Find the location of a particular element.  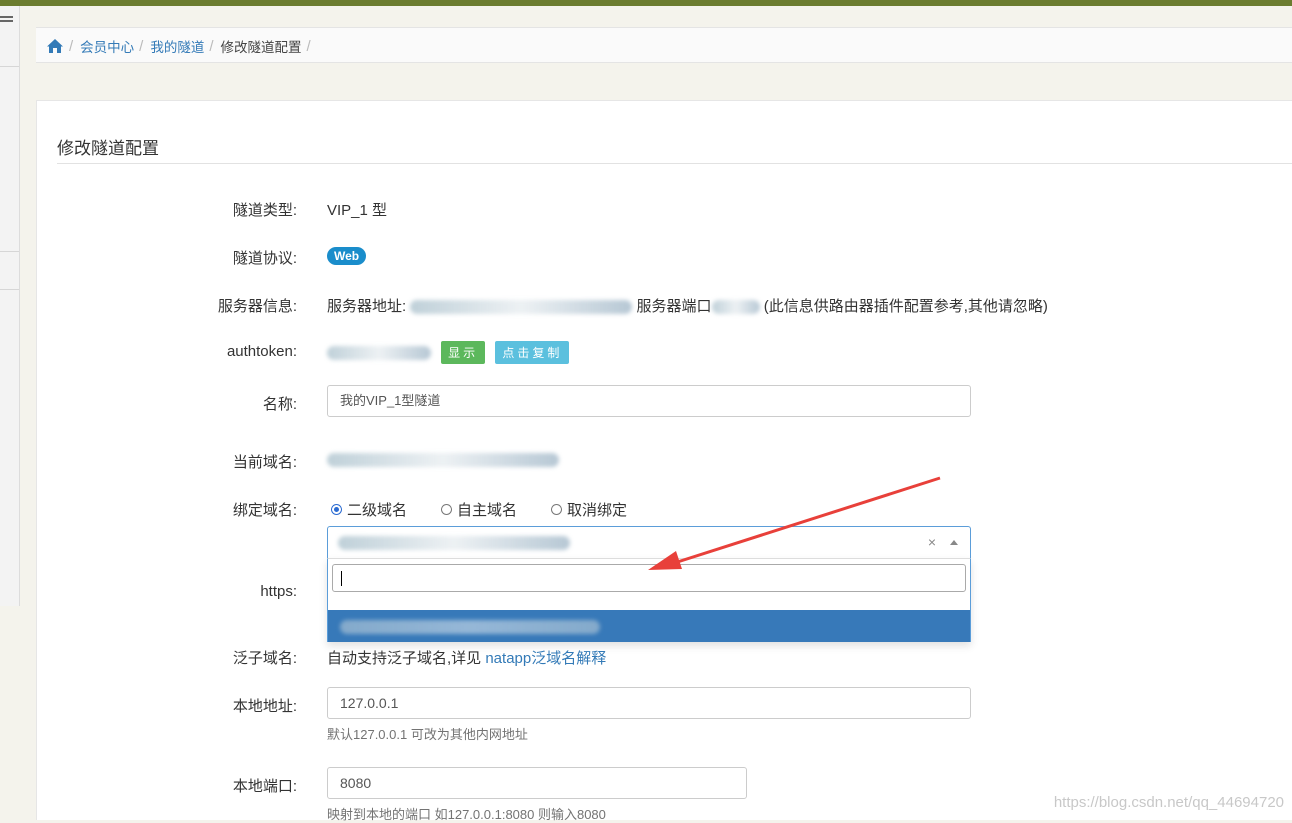

name-label: 名称: is located at coordinates (279, 404).